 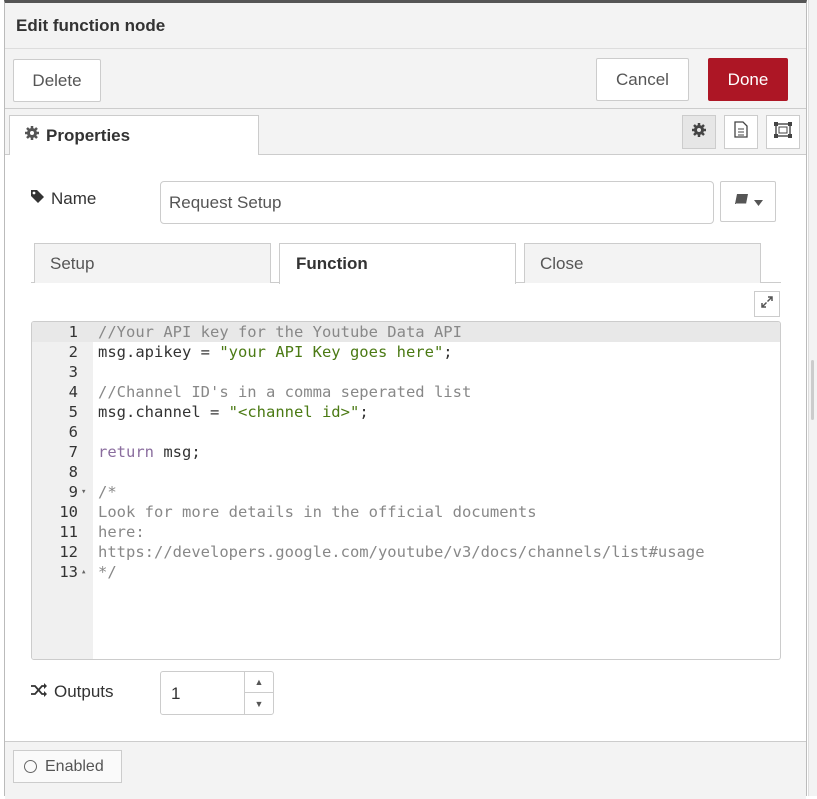 I want to click on triangle-up-icon: ▲, so click(x=259, y=682).